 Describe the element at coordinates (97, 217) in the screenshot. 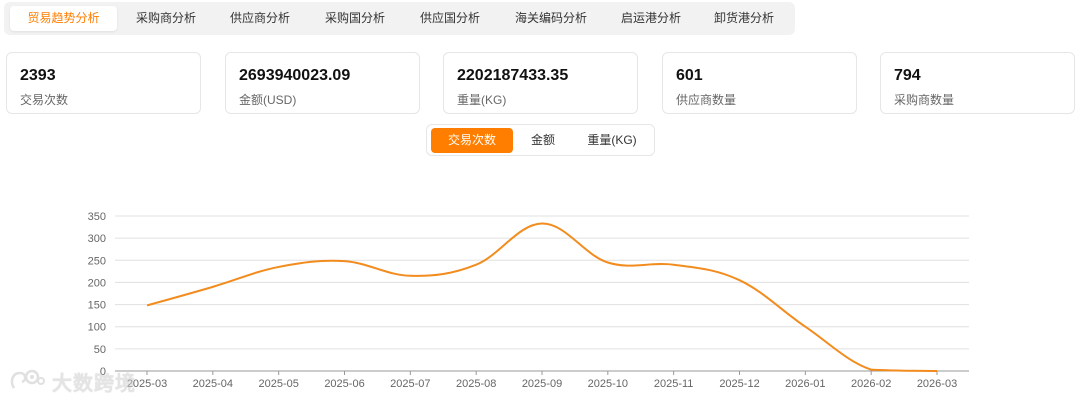

I see `y-tick-label: 350` at that location.